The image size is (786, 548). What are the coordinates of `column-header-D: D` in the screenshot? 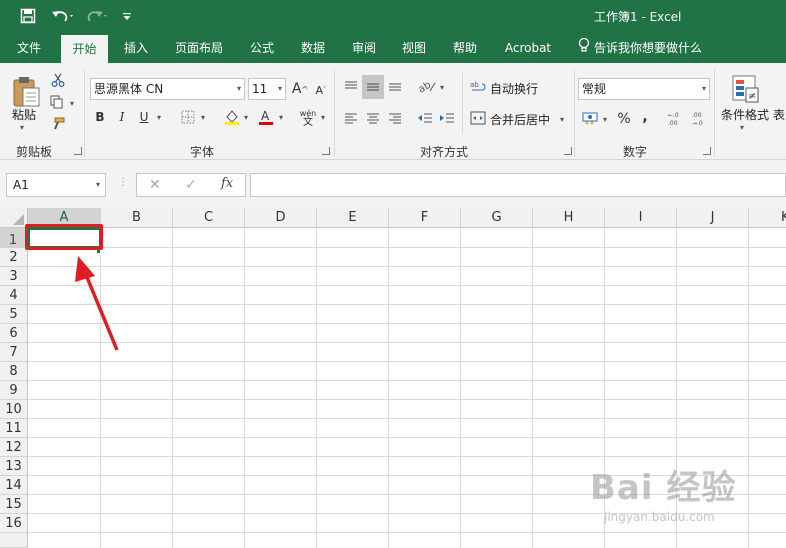 It's located at (281, 218).